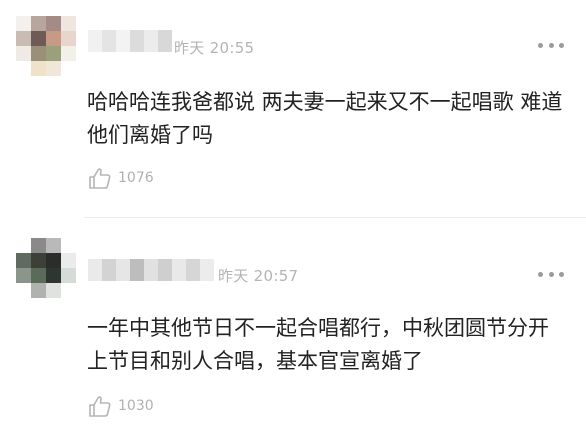 The width and height of the screenshot is (586, 429). I want to click on like-count: 1076, so click(136, 178).